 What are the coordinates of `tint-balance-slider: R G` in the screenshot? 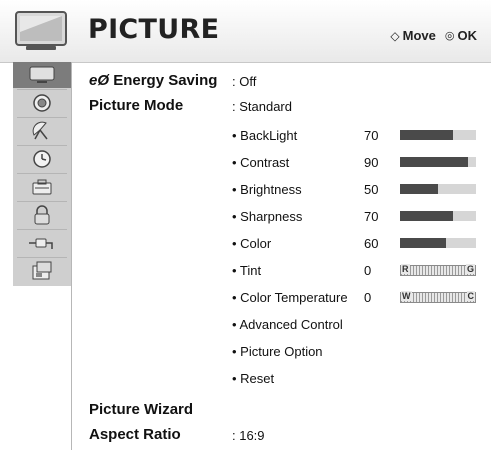 It's located at (438, 270).